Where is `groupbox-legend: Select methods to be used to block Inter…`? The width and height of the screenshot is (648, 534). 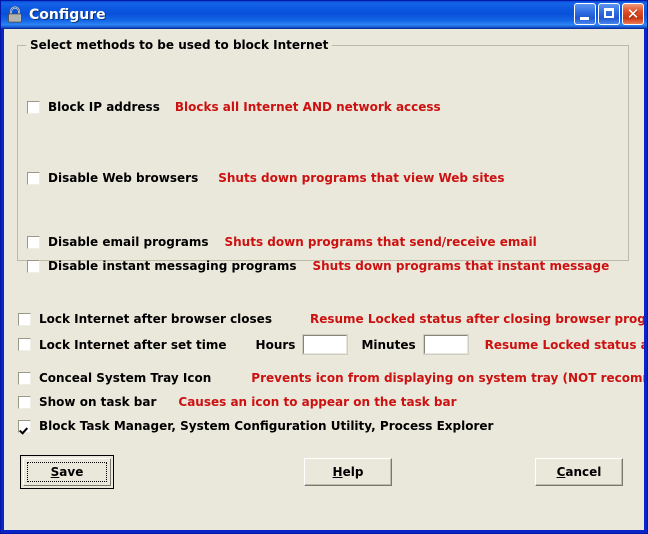
groupbox-legend: Select methods to be used to block Inter… is located at coordinates (179, 45).